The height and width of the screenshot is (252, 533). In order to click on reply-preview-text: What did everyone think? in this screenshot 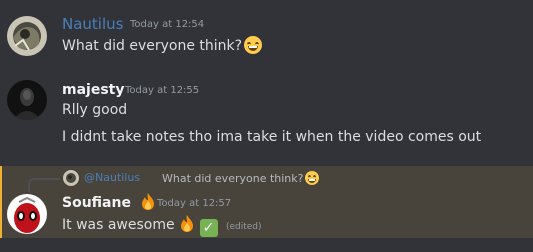, I will do `click(241, 178)`.